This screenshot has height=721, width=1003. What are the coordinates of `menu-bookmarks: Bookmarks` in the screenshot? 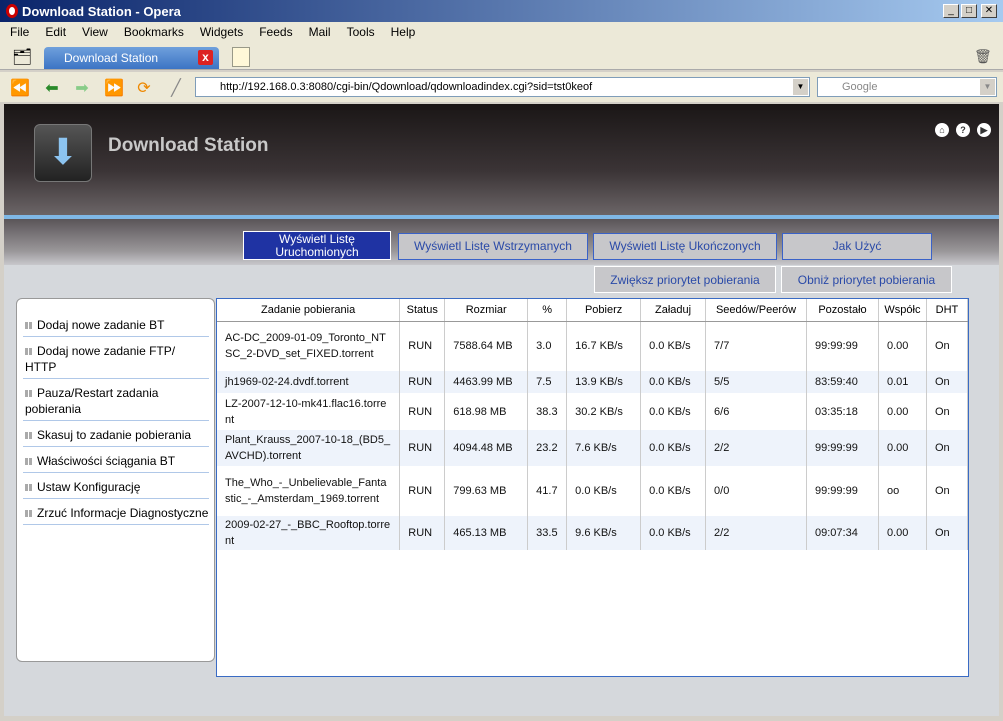 It's located at (154, 33).